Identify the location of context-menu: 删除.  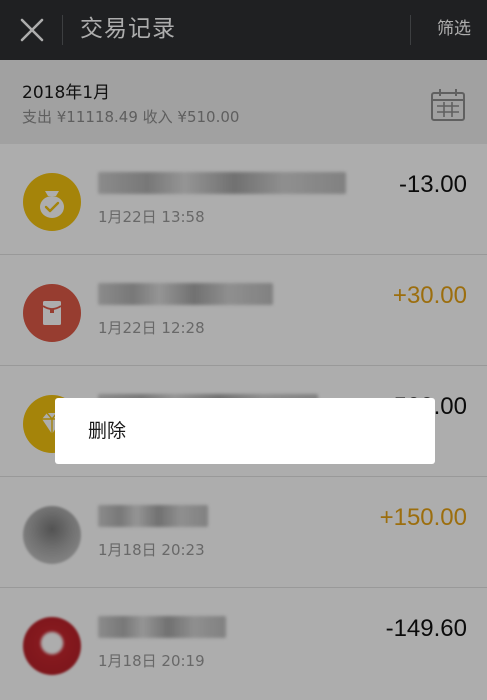
(245, 431).